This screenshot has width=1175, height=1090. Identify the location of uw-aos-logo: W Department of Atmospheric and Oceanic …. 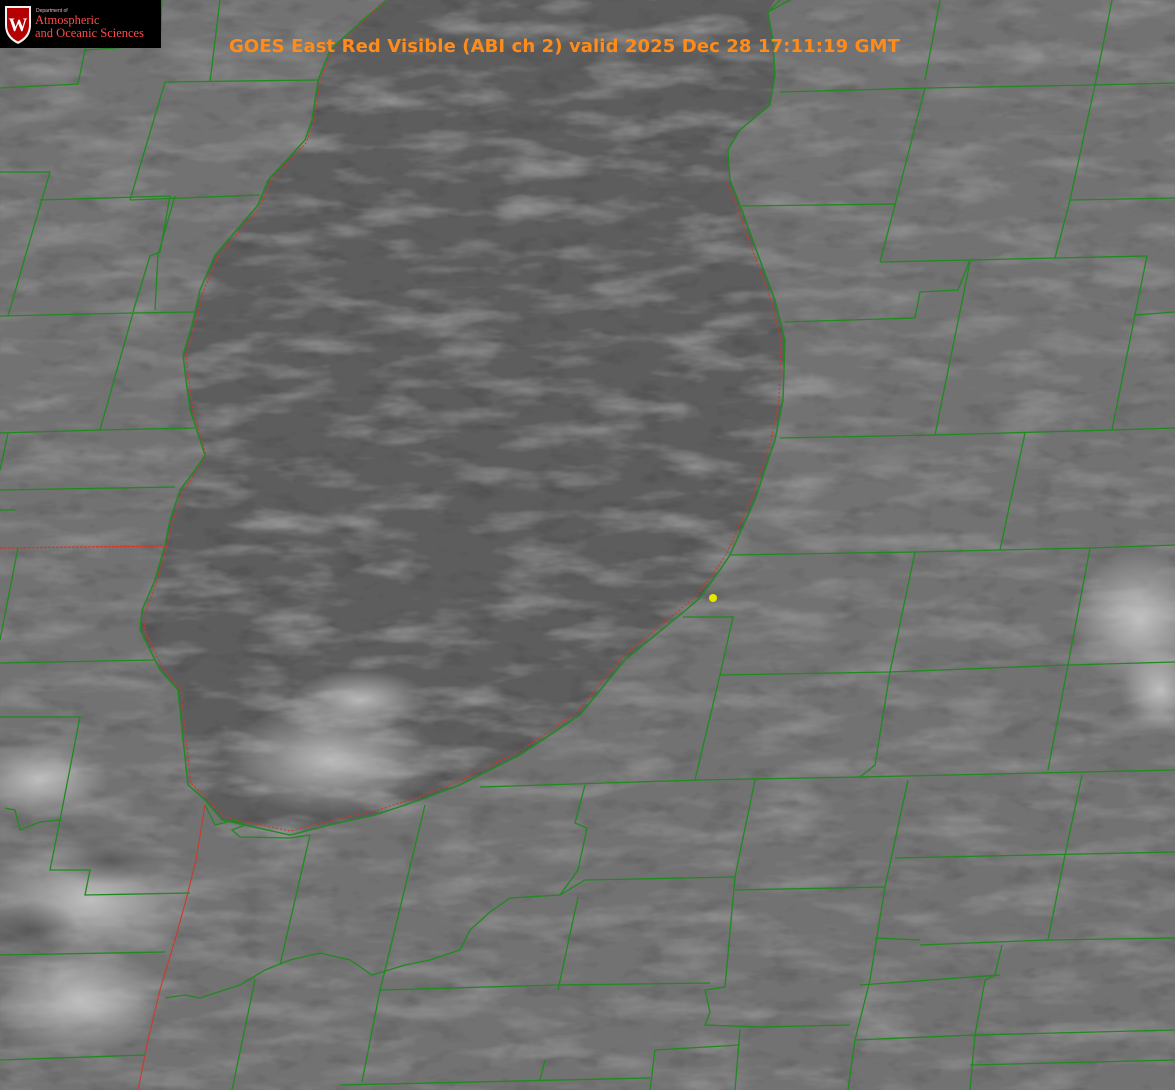
(80, 24).